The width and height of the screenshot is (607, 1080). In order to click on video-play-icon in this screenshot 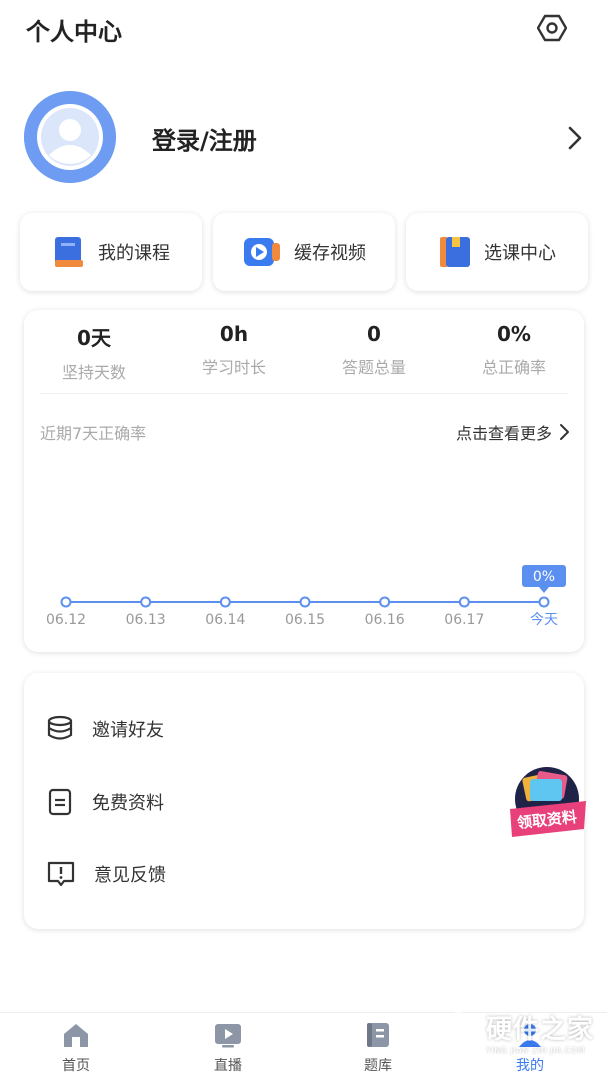, I will do `click(262, 252)`.